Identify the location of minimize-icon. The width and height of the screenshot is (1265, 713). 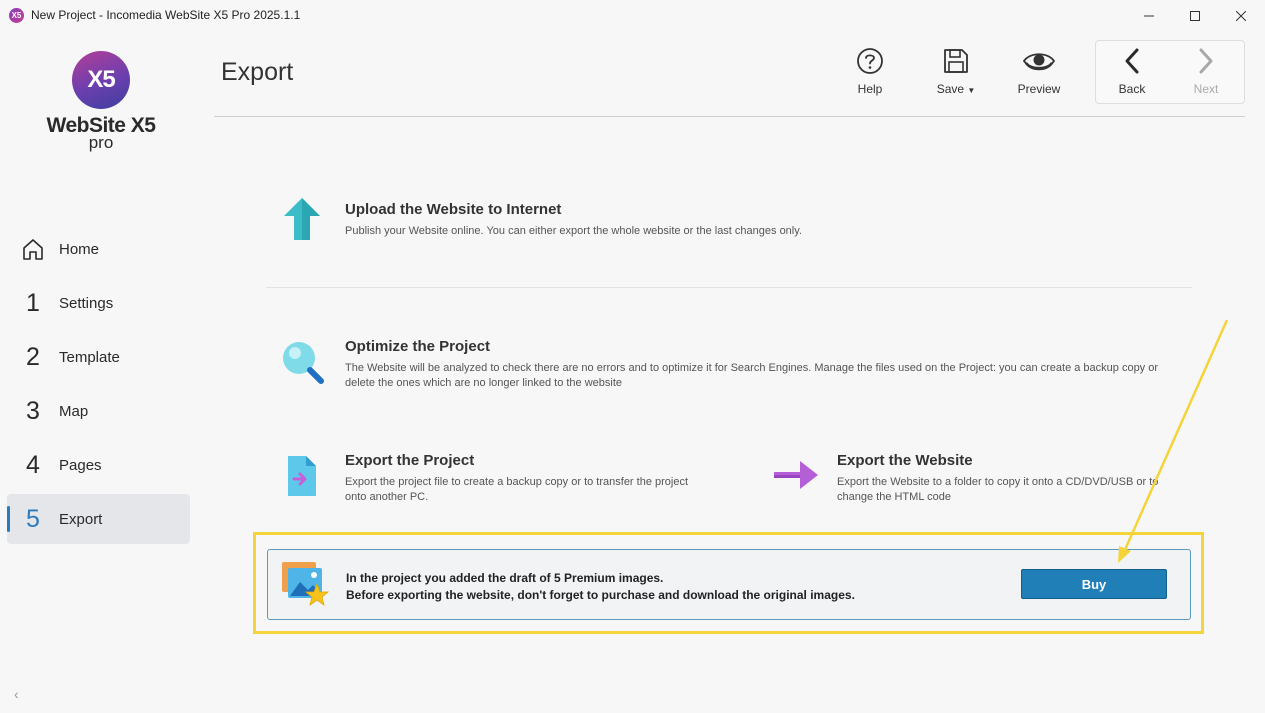
(1149, 15).